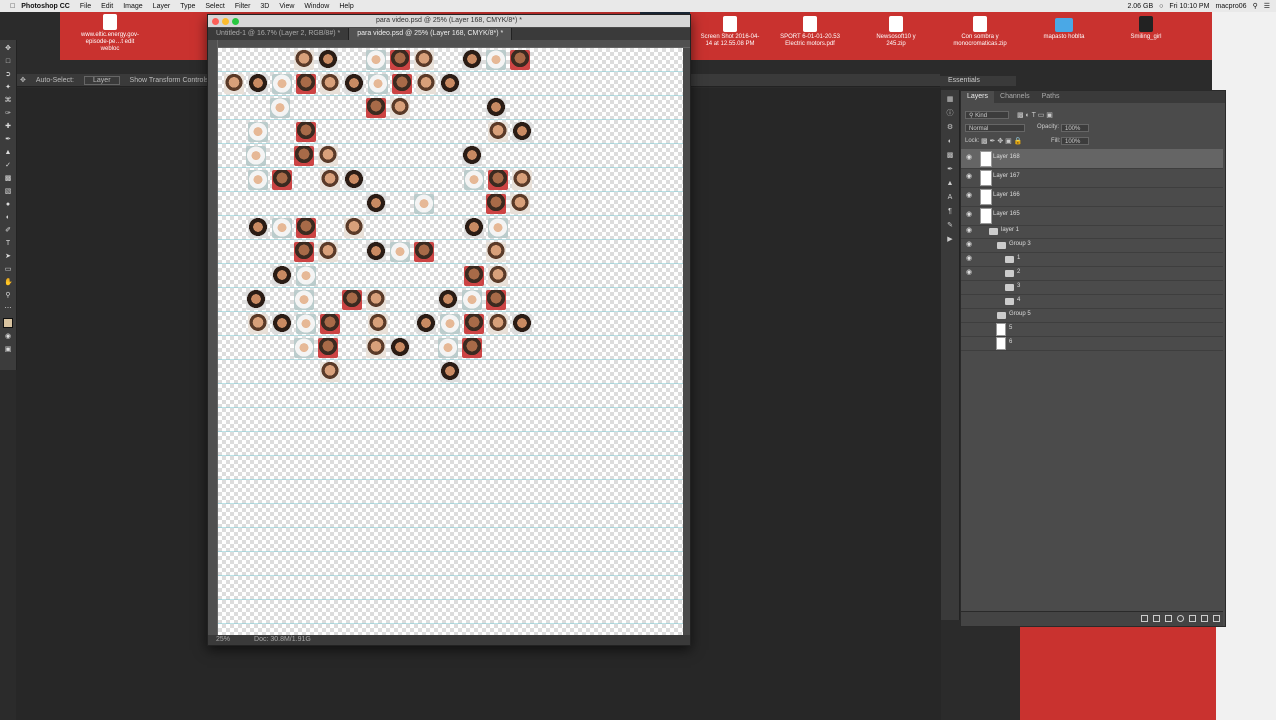  I want to click on ruler-horizontal, so click(453, 44).